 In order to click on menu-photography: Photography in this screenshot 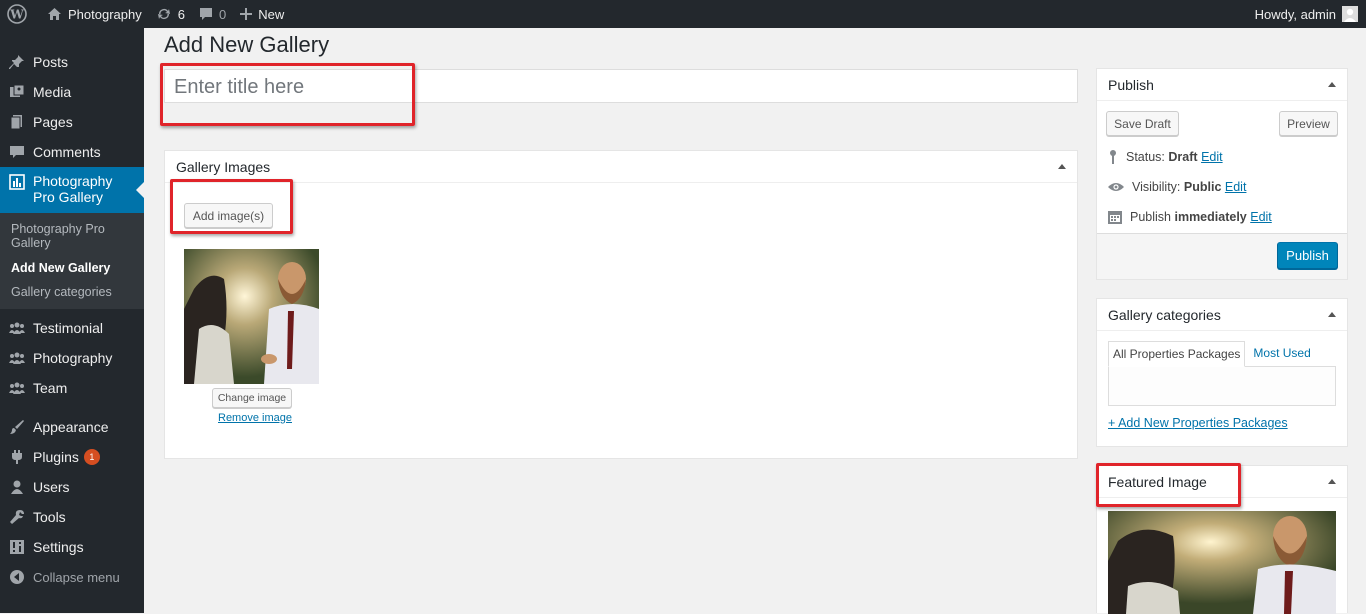, I will do `click(72, 358)`.